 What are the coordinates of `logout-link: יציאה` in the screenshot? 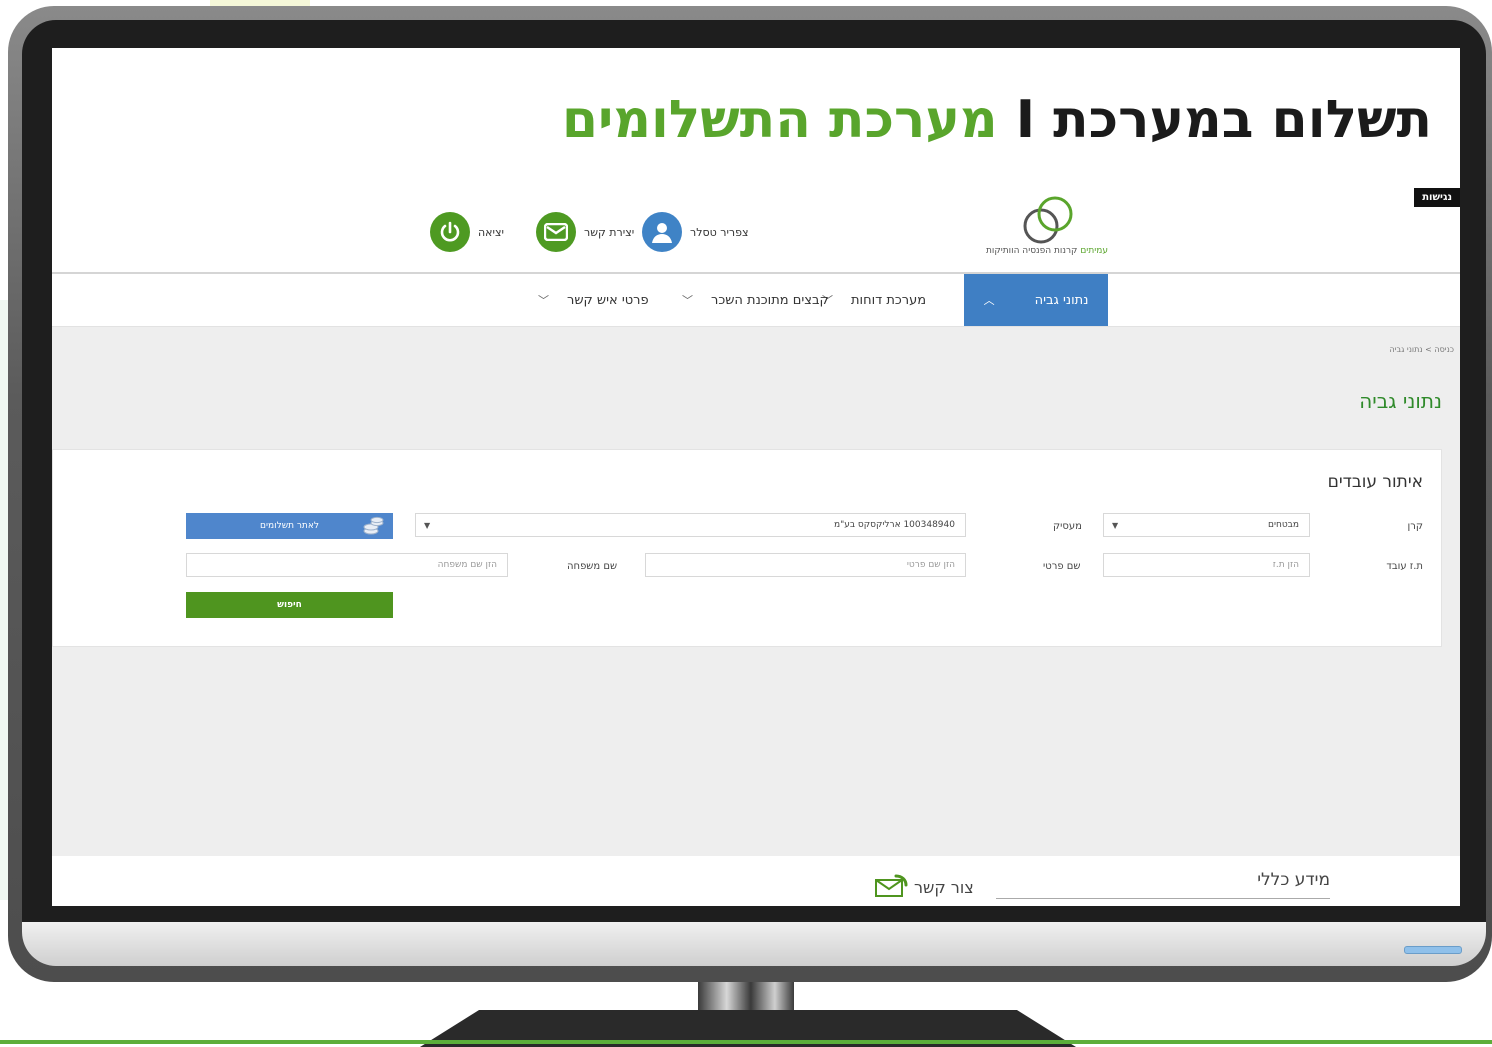 It's located at (467, 232).